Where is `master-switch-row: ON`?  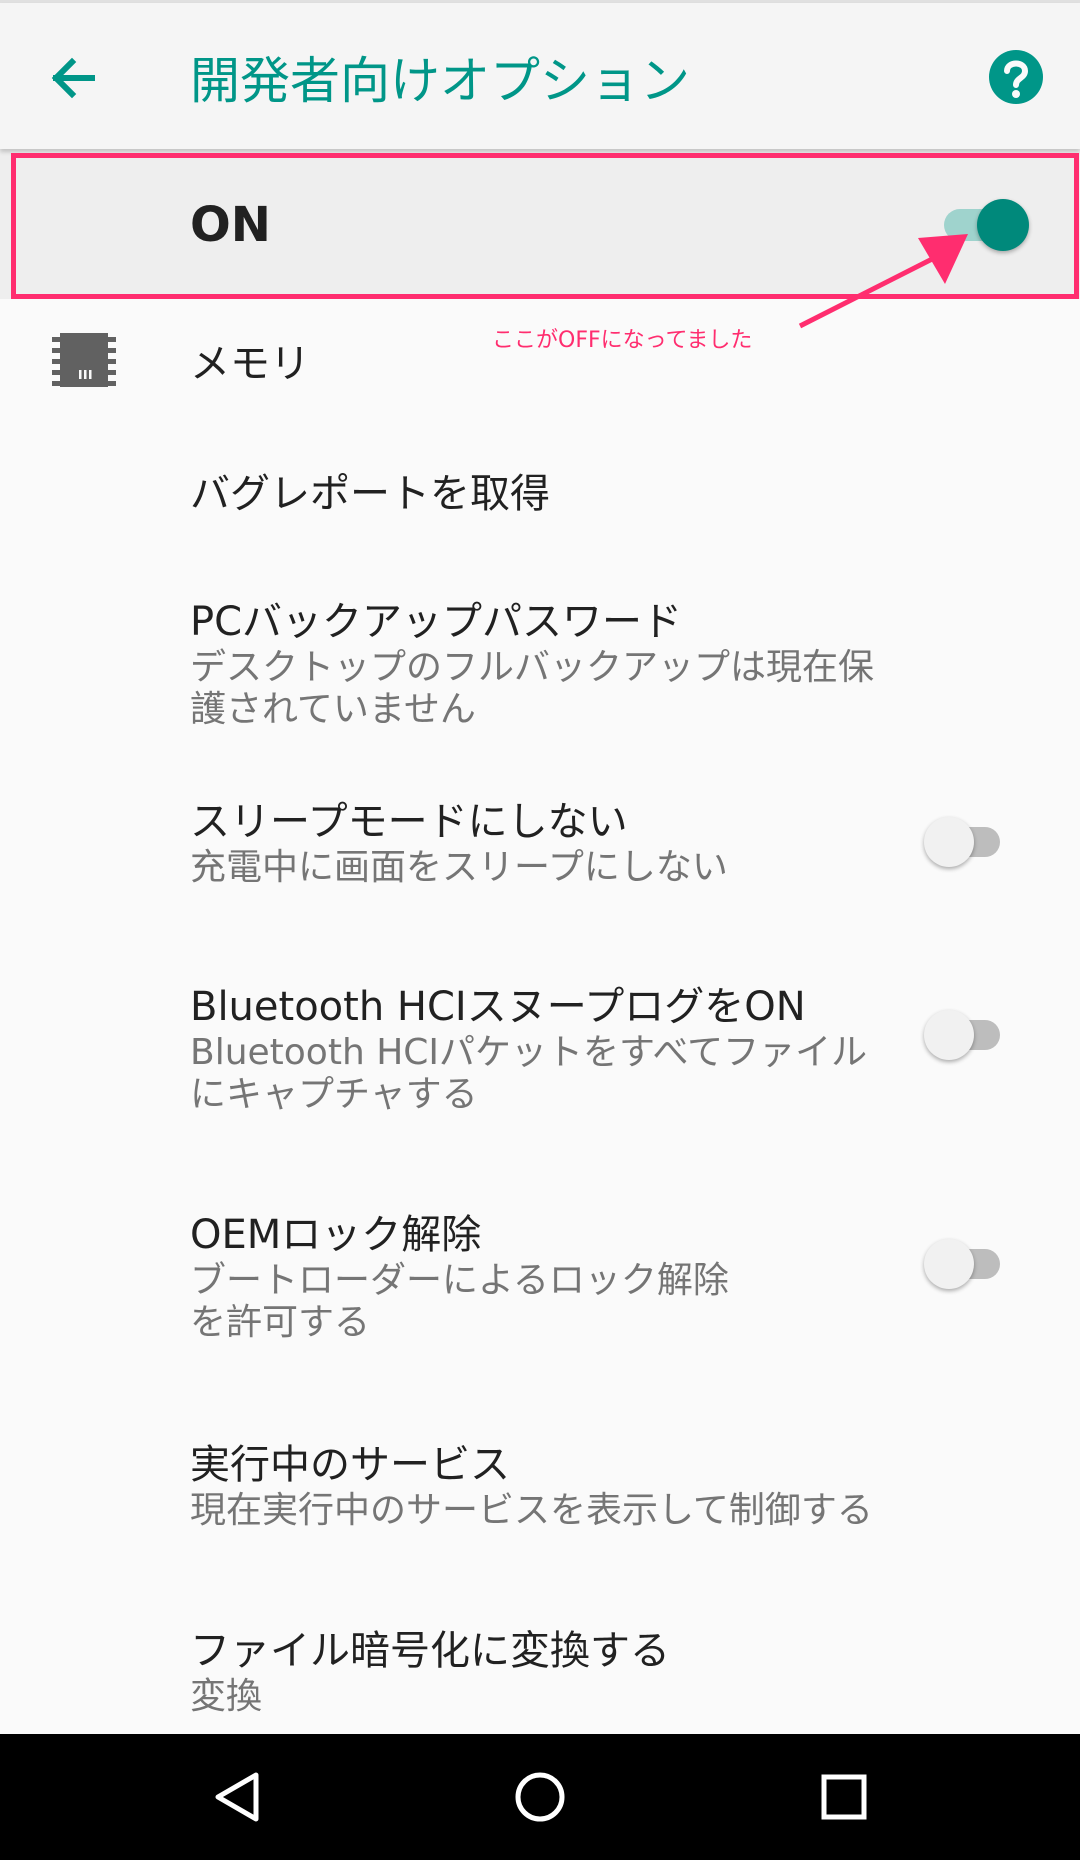
master-switch-row: ON is located at coordinates (540, 224).